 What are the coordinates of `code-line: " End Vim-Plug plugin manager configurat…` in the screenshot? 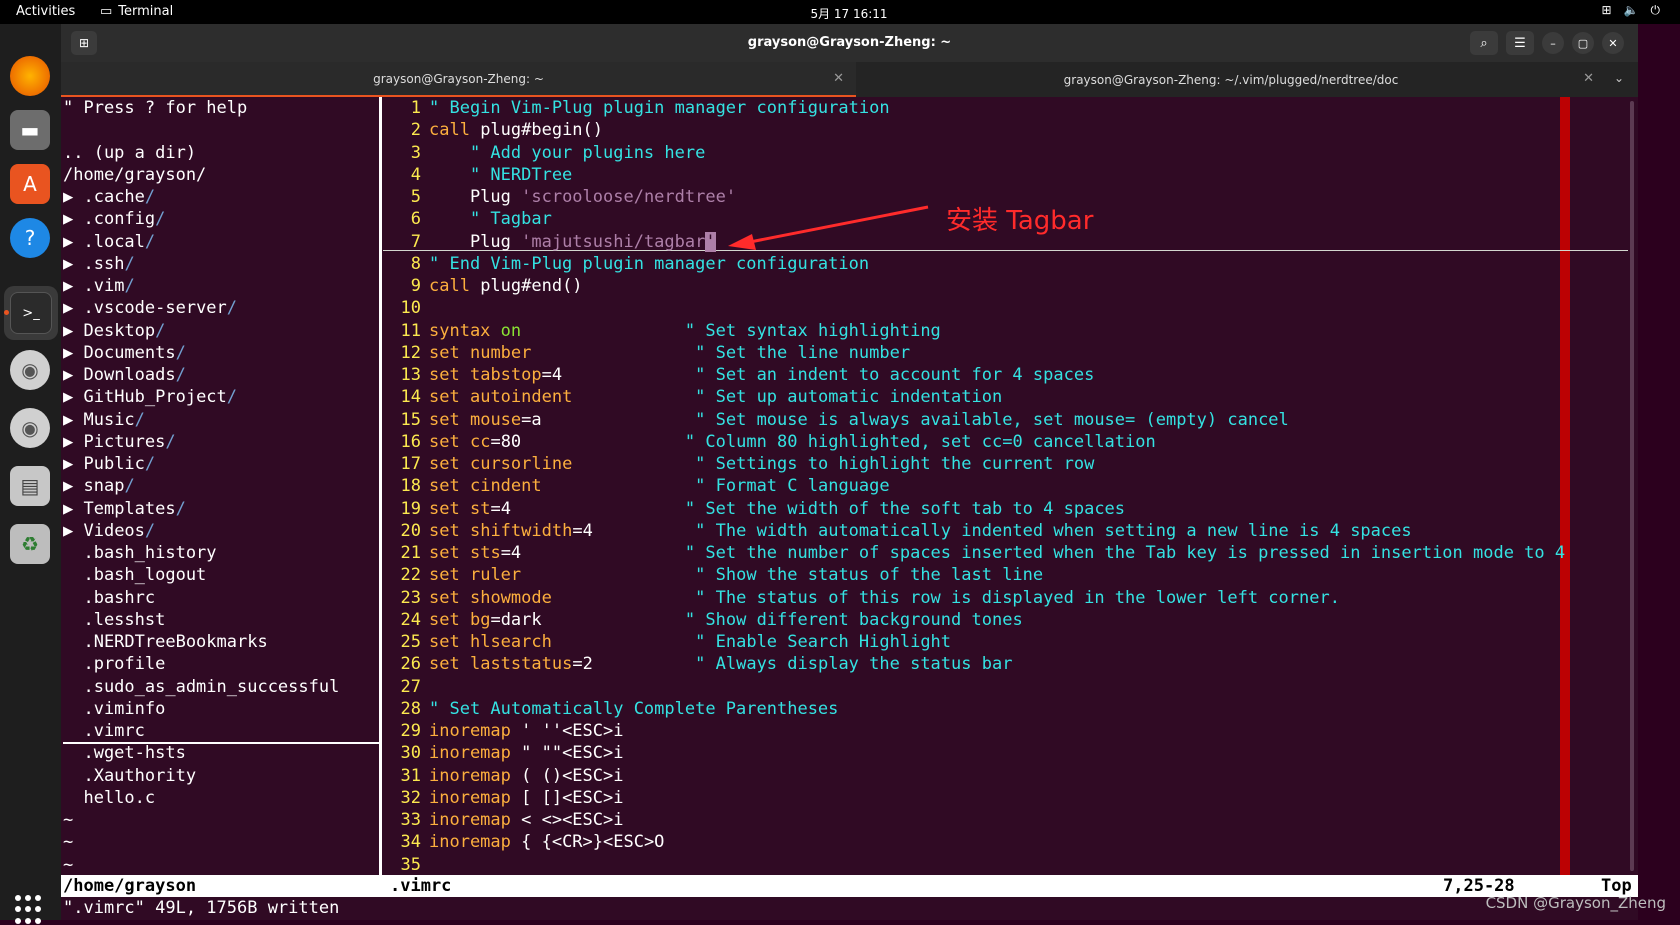 It's located at (649, 264).